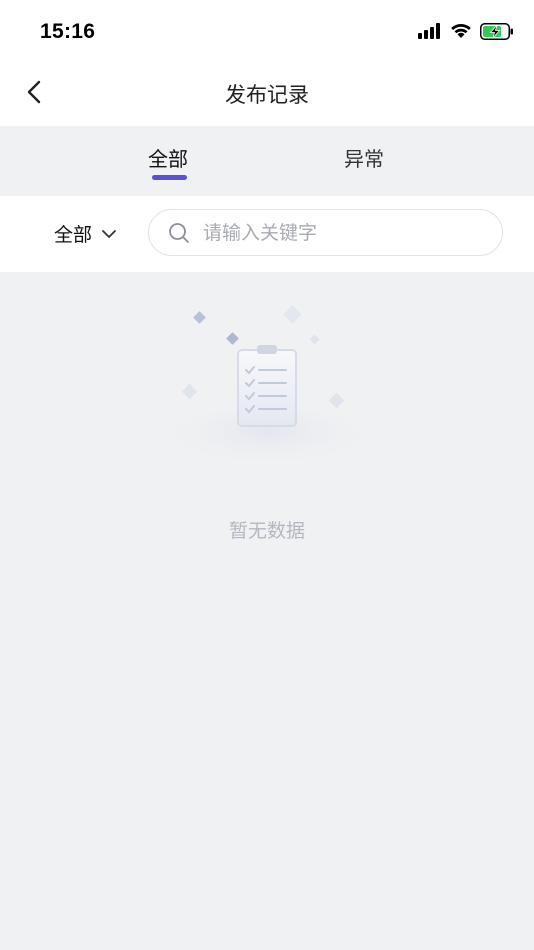 Image resolution: width=534 pixels, height=950 pixels. What do you see at coordinates (168, 157) in the screenshot?
I see `tab-all: 全部` at bounding box center [168, 157].